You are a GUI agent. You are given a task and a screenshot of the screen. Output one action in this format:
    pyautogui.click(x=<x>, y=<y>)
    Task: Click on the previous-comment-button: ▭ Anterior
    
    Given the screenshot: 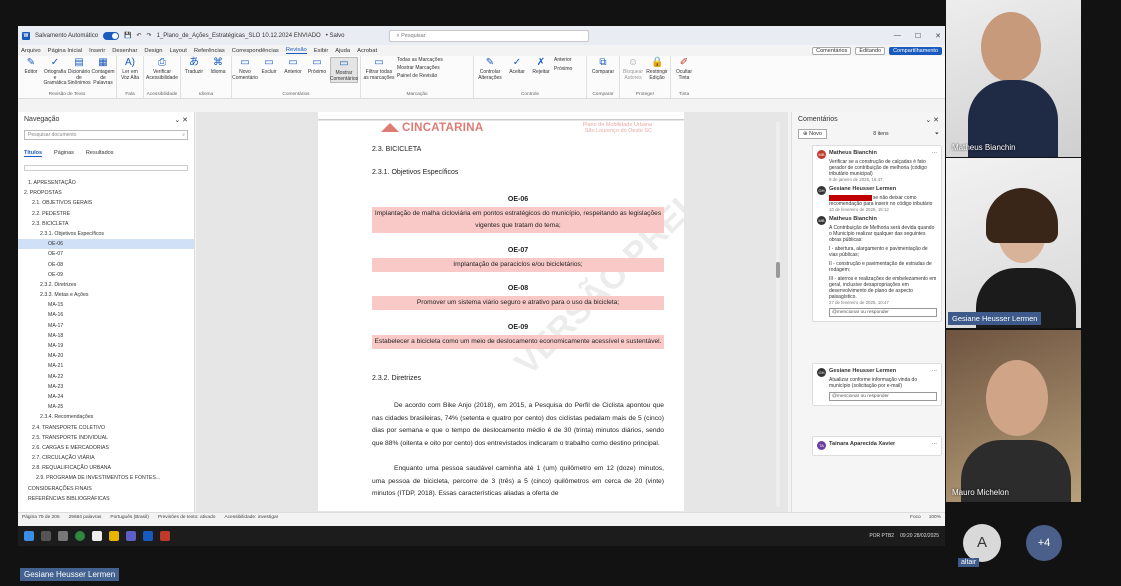 What is the action you would take?
    pyautogui.click(x=293, y=70)
    